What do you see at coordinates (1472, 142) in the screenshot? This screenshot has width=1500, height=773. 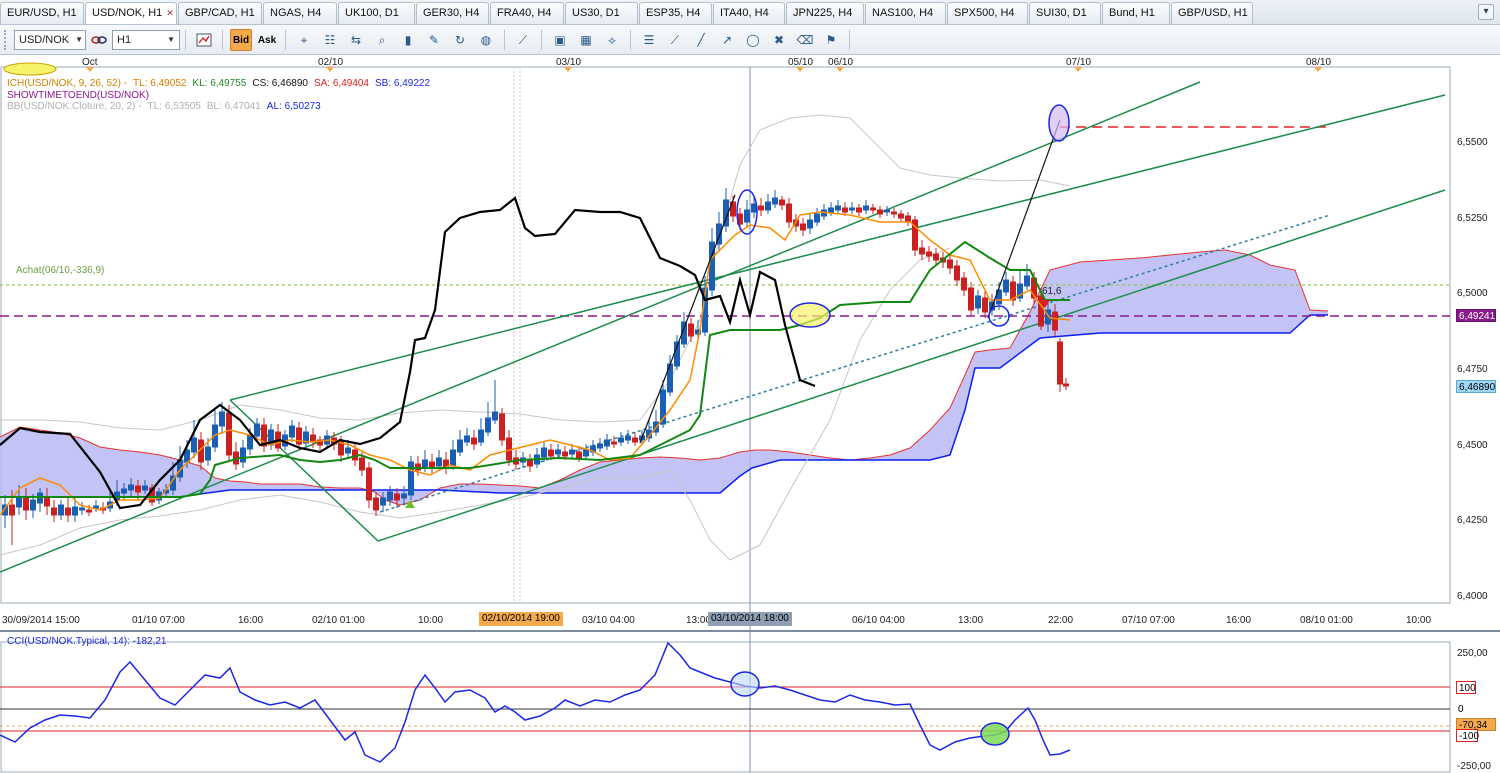 I see `price-axis-label: 6,5500` at bounding box center [1472, 142].